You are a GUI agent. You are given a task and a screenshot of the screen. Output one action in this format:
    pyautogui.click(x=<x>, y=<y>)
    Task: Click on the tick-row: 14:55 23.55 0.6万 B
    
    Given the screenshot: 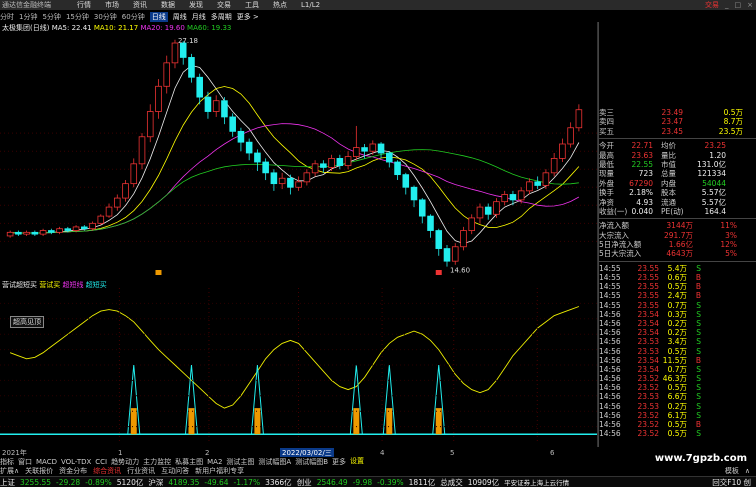 What is the action you would take?
    pyautogui.click(x=677, y=277)
    